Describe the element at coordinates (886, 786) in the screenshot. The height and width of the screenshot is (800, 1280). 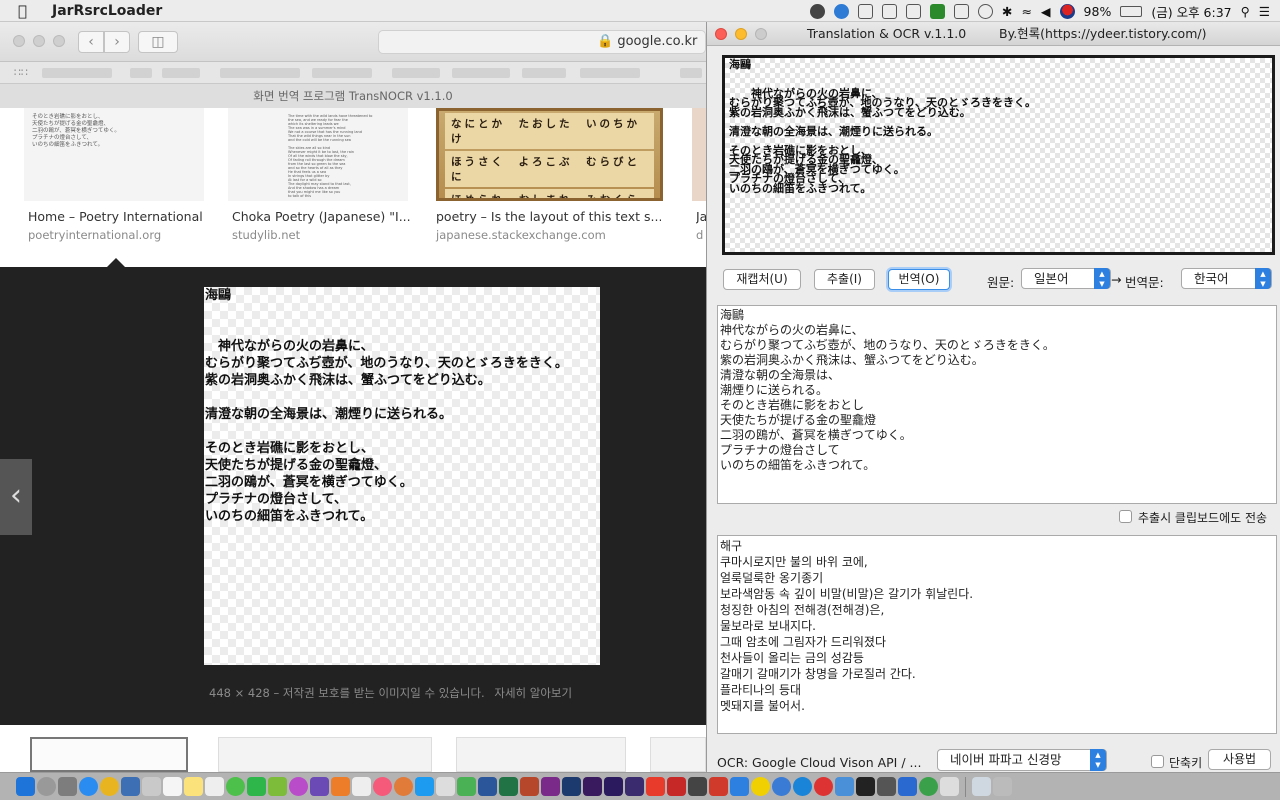
I see `activity-monitor-icon` at that location.